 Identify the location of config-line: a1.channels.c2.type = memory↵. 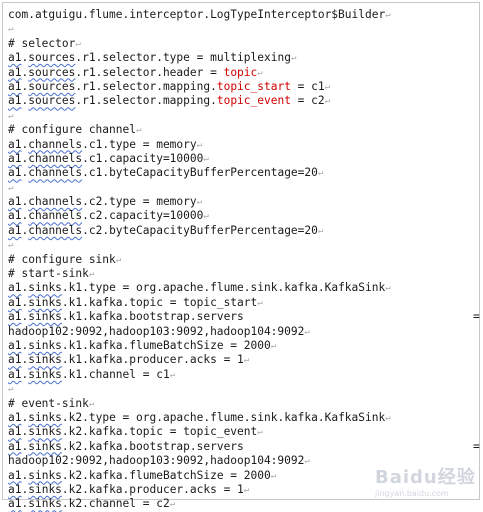
(105, 202).